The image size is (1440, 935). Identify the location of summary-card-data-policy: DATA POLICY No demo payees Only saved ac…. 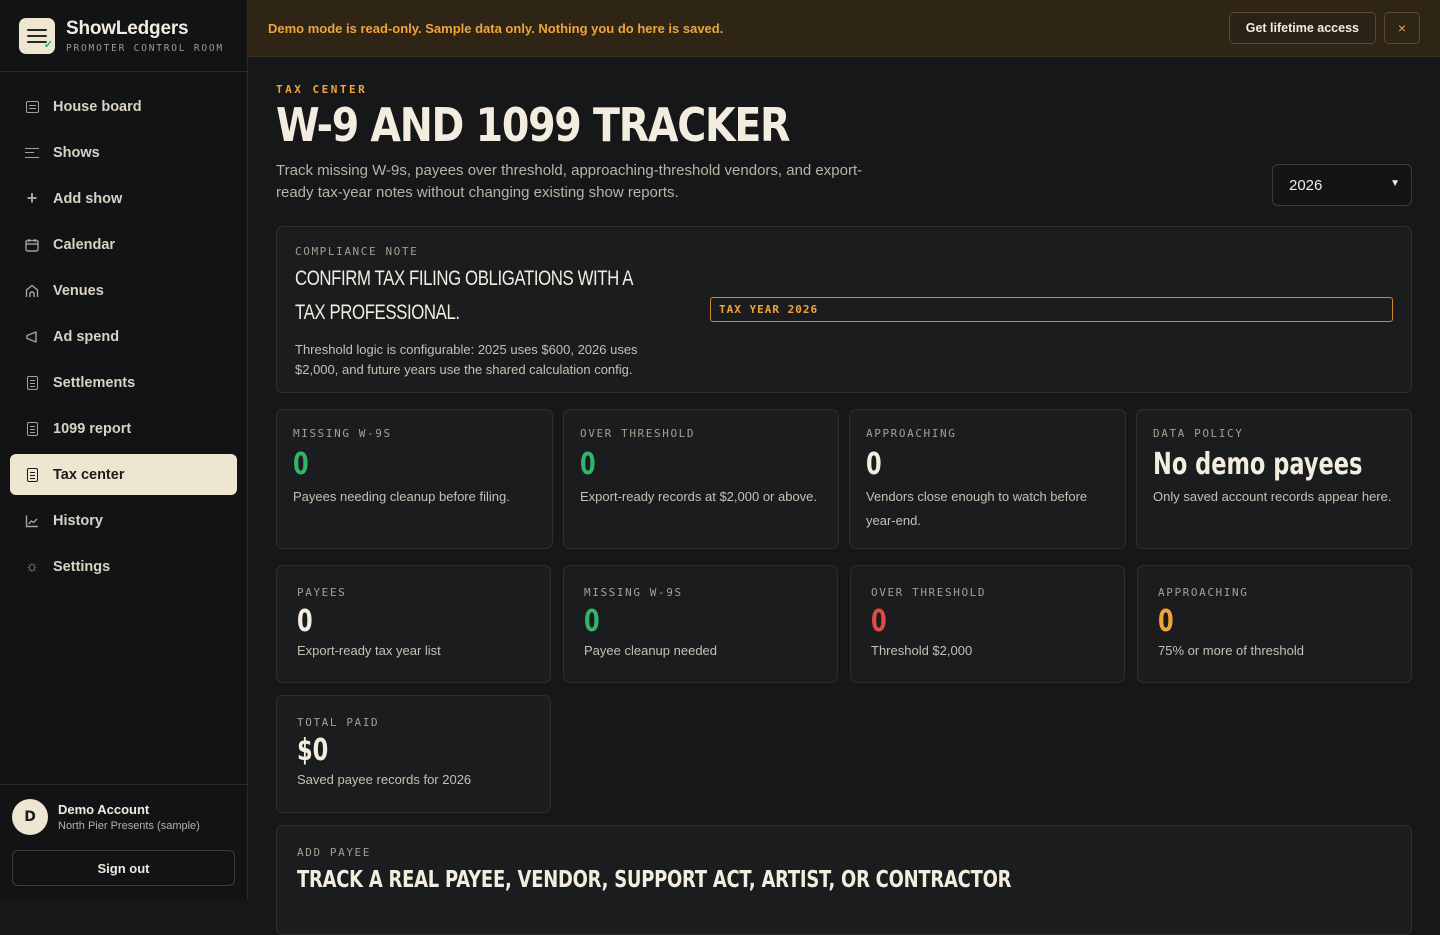
(1274, 479).